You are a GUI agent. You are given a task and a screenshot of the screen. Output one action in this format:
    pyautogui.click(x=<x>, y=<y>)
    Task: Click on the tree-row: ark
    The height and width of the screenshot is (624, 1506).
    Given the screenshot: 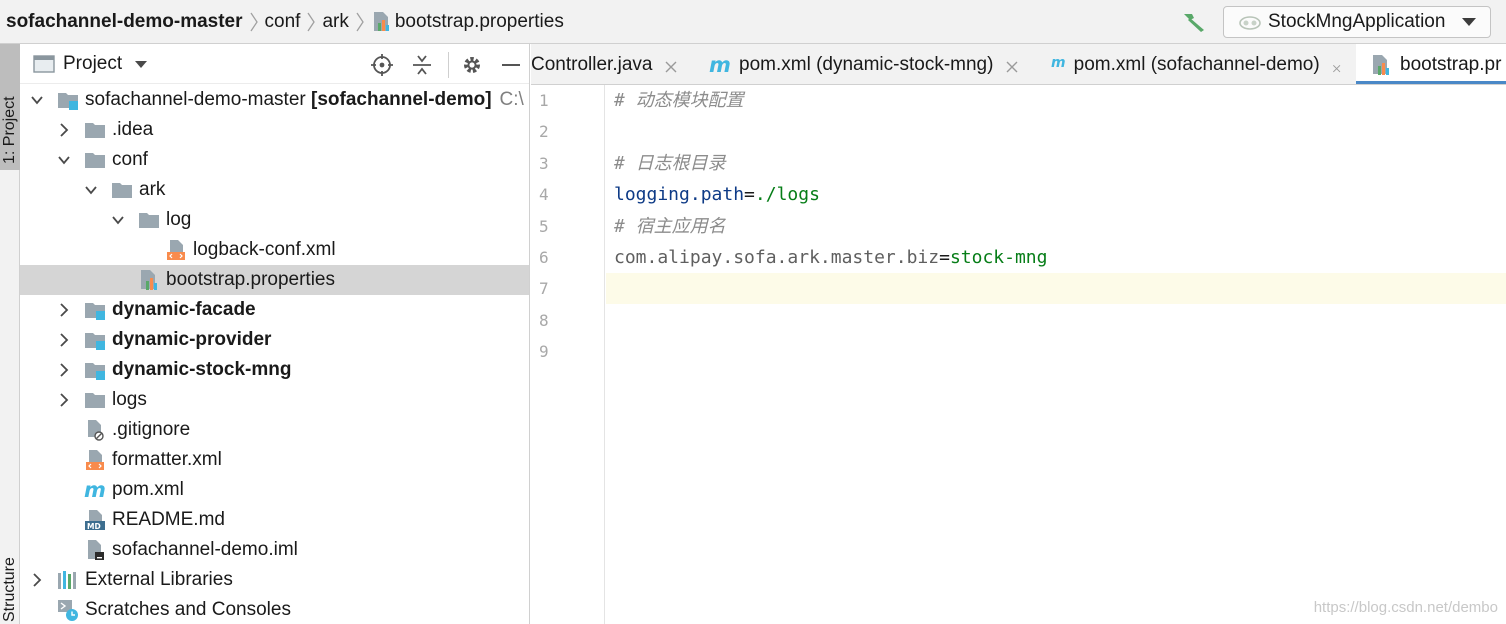 What is the action you would take?
    pyautogui.click(x=274, y=190)
    